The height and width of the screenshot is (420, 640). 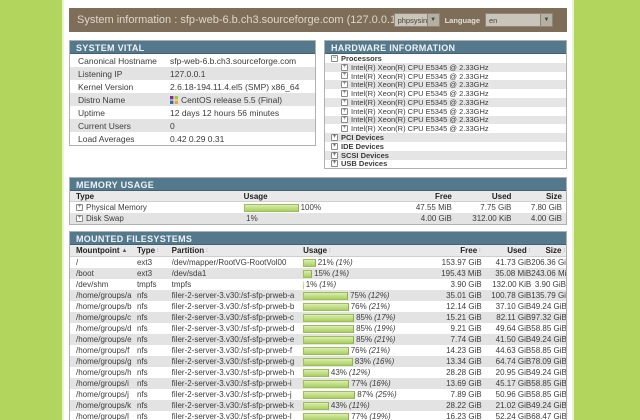 I want to click on tree-item-label: IDE Devices, so click(x=362, y=146).